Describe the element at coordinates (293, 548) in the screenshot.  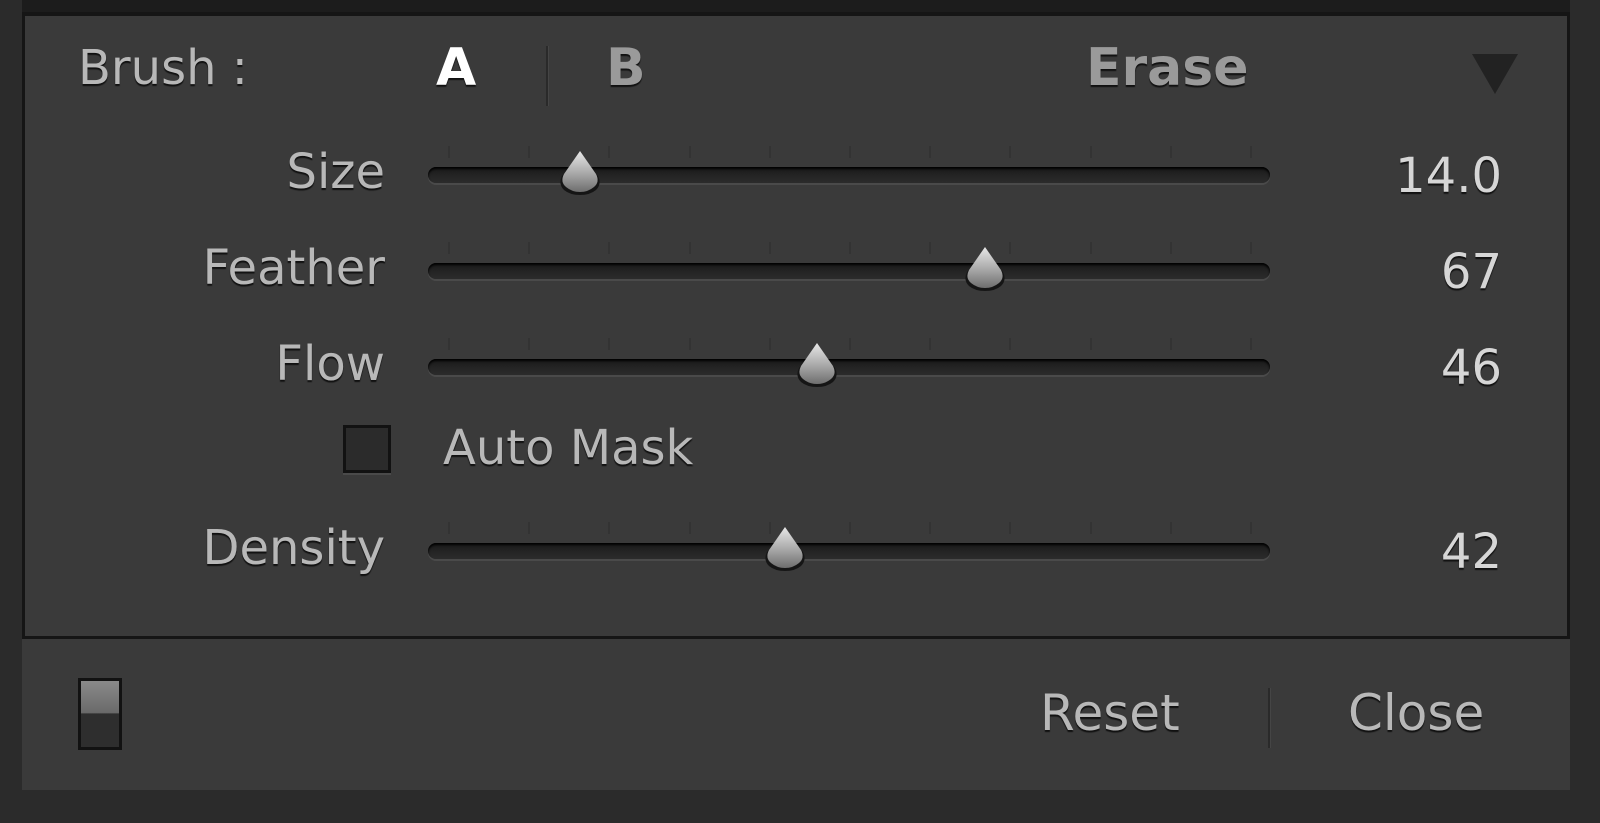
I see `density-label: Density` at that location.